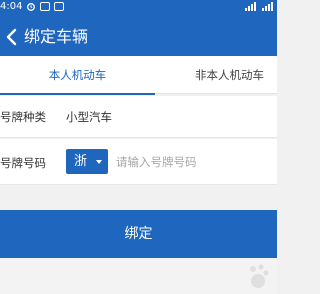 Image resolution: width=320 pixels, height=294 pixels. I want to click on signal-icons, so click(259, 6).